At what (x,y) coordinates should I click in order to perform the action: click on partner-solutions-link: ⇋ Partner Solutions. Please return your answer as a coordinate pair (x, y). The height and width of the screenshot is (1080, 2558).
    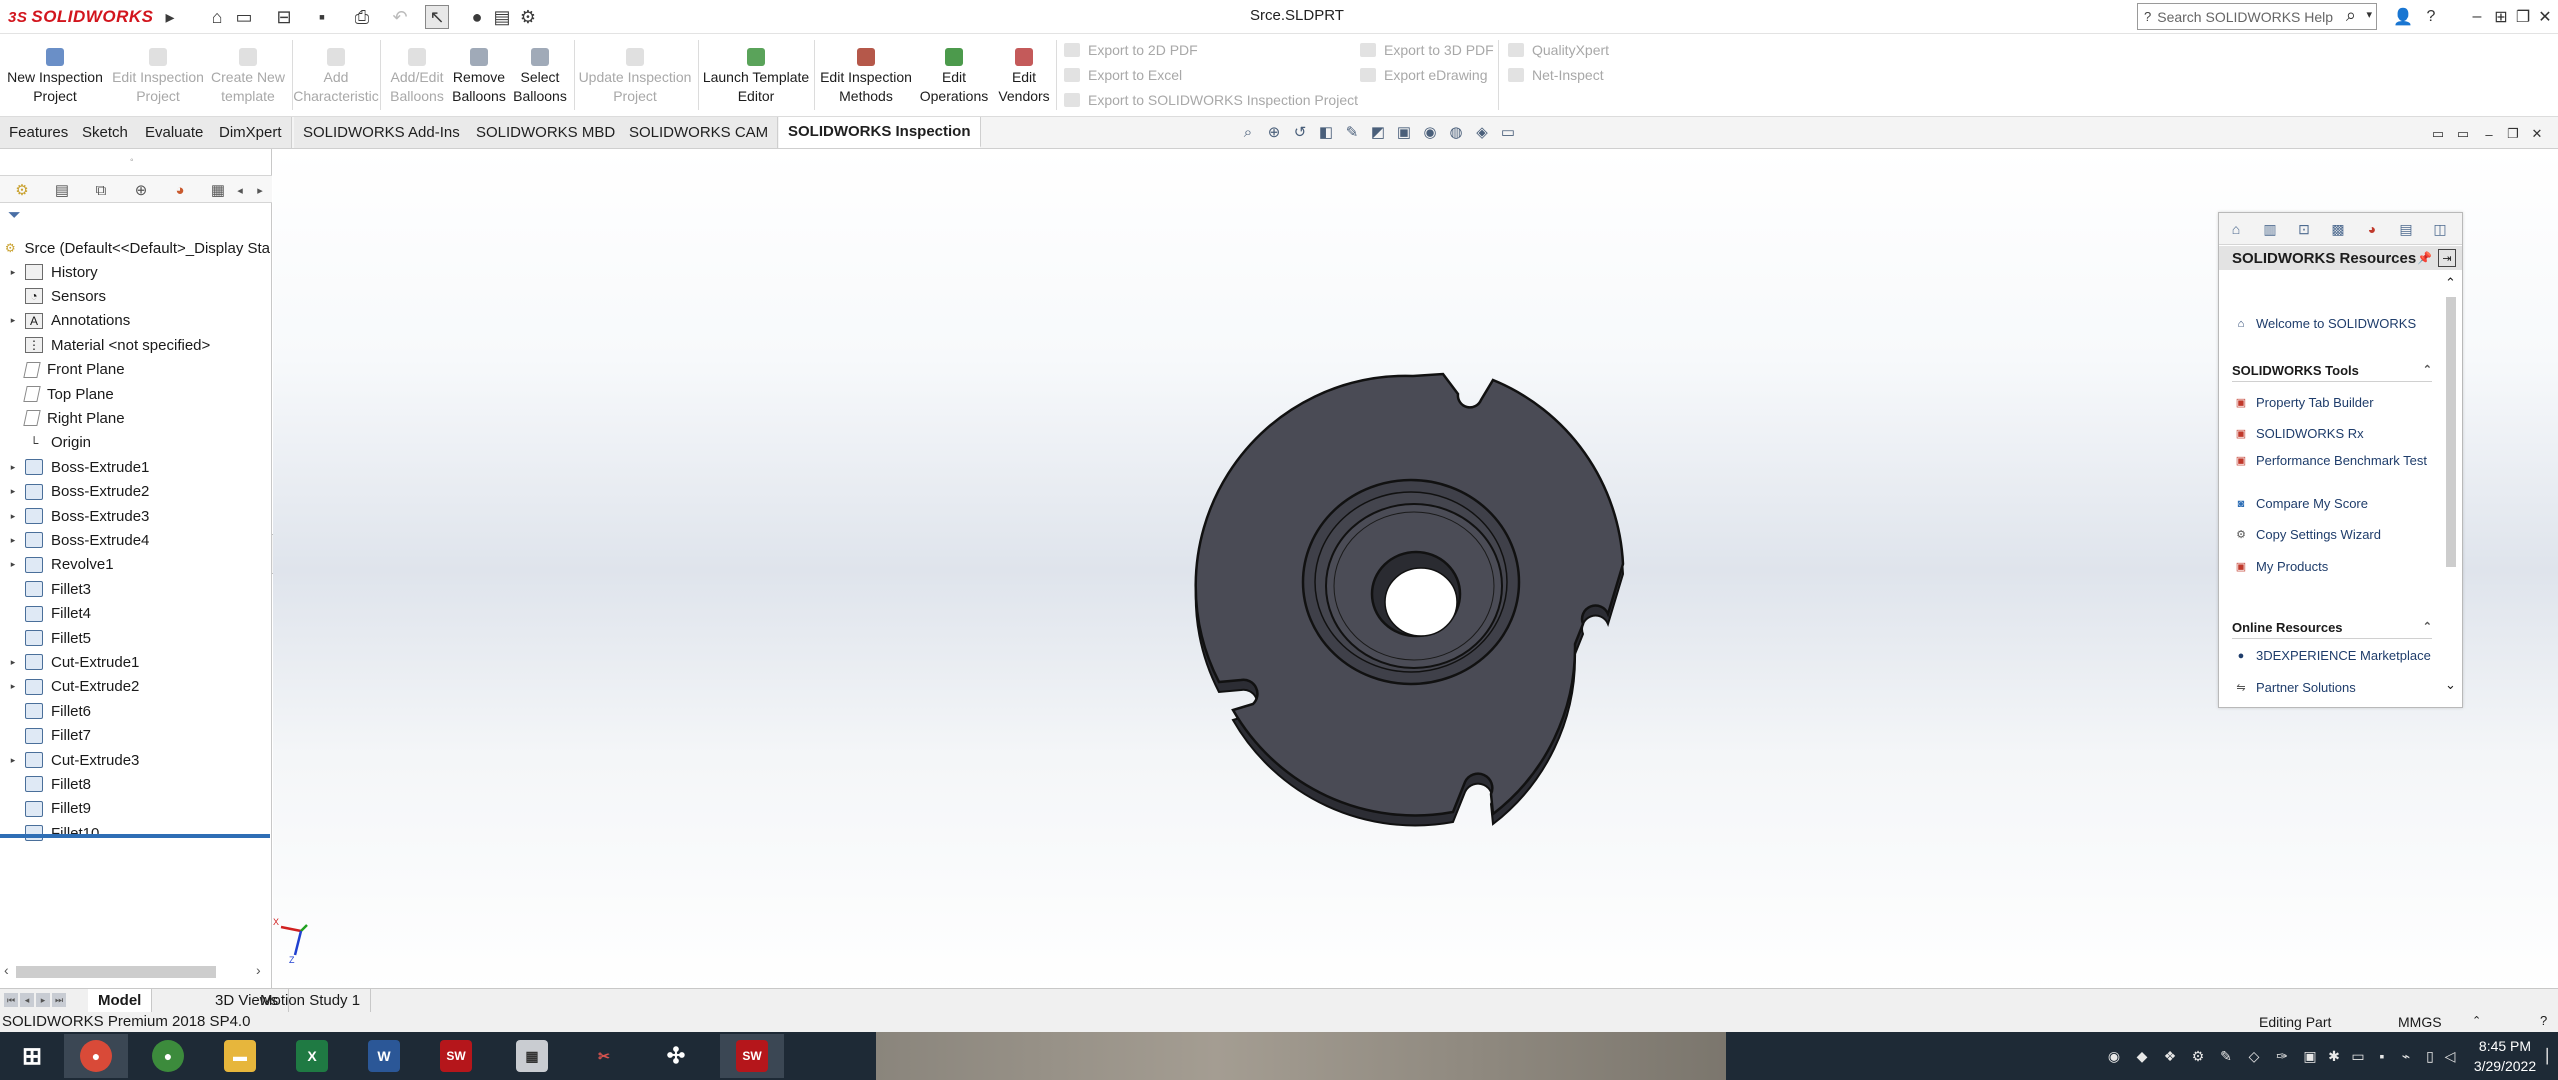
    Looking at the image, I should click on (2333, 688).